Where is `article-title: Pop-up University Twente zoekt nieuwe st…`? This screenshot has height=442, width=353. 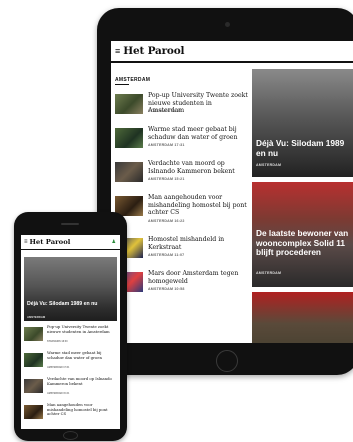
article-title: Pop-up University Twente zoekt nieuwe st… is located at coordinates (82, 329).